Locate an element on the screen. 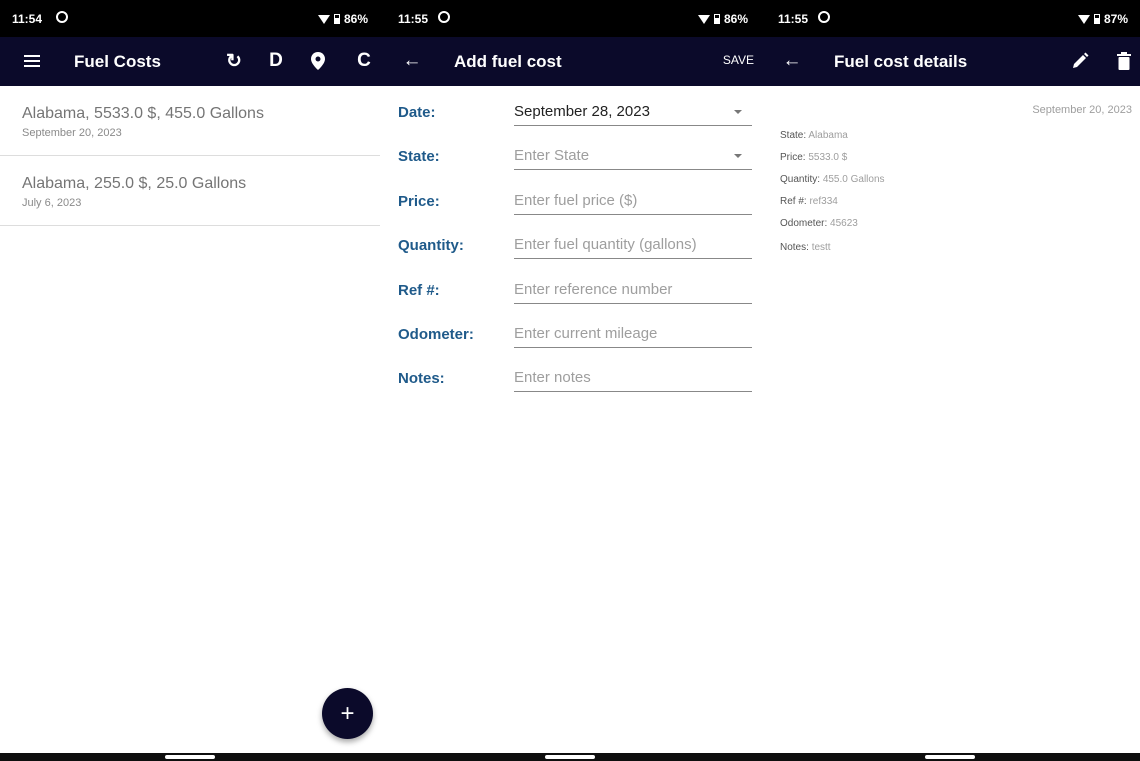  odometer-label: Odometer: is located at coordinates (436, 334).